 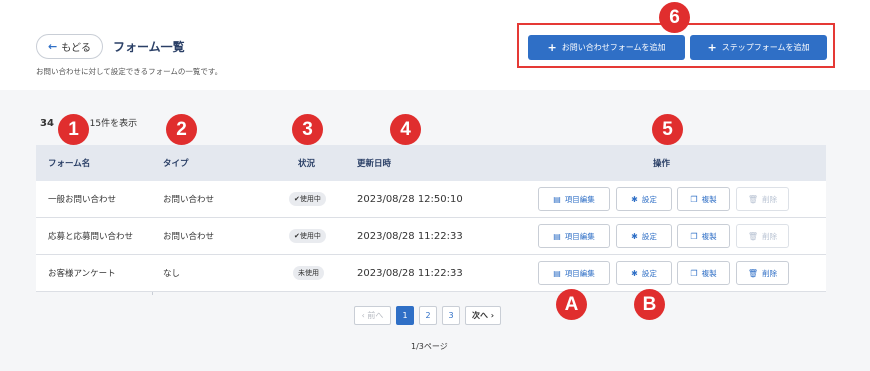 I want to click on form-name: 一般お問い合わせ, so click(x=82, y=200).